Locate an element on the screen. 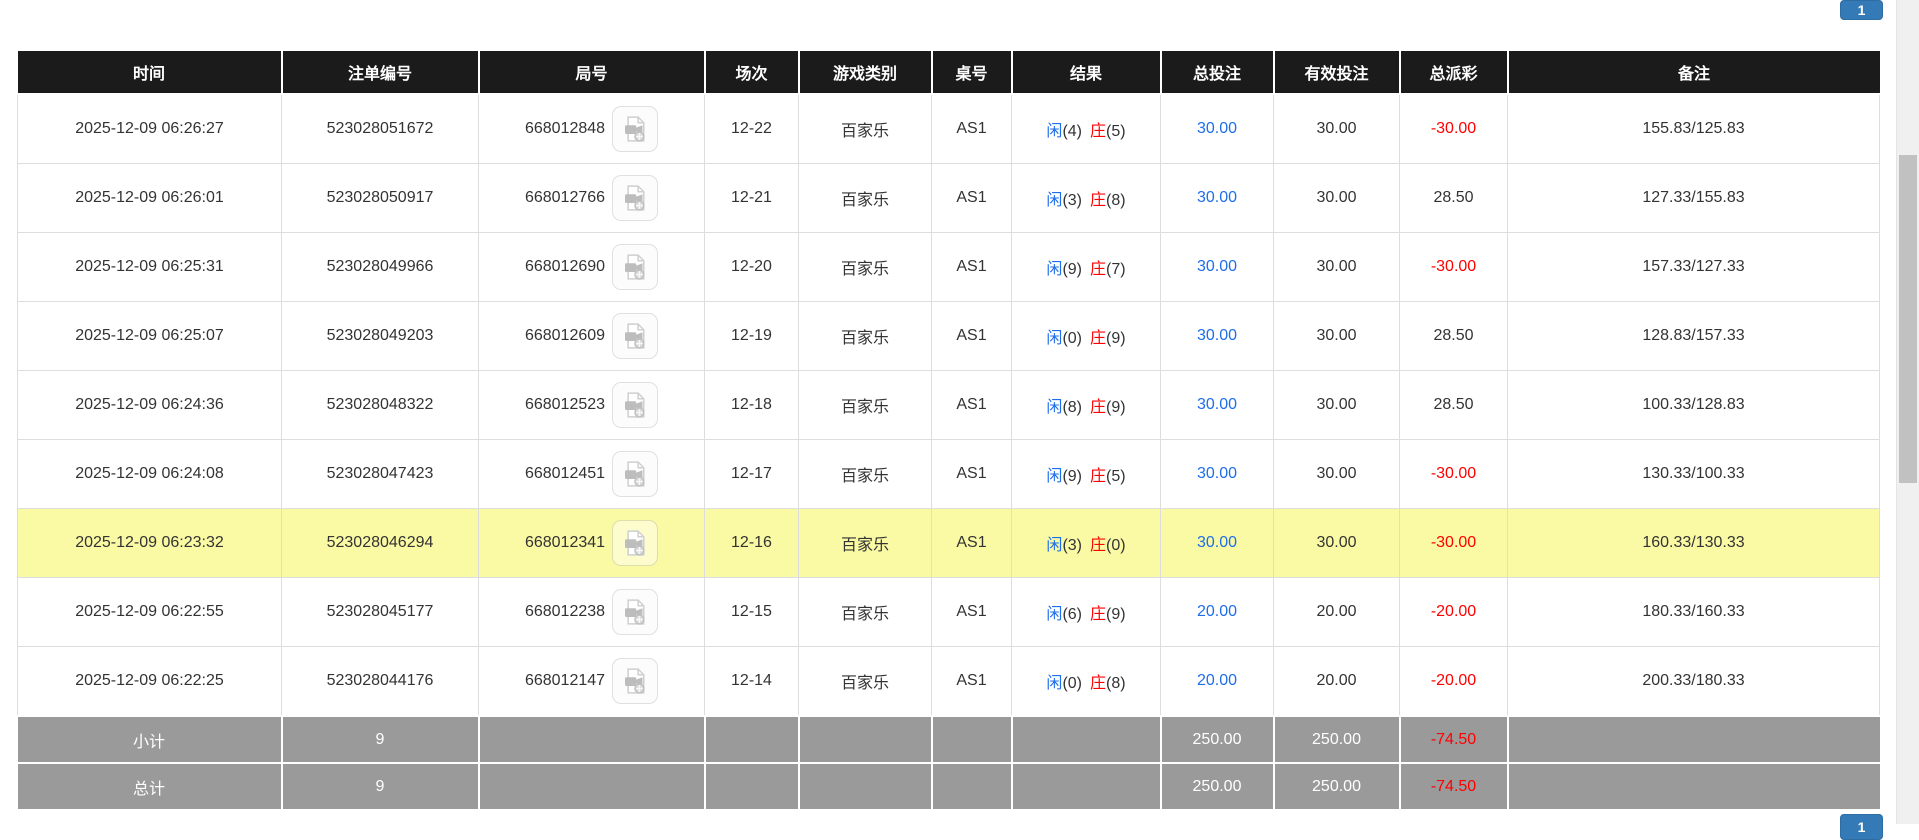 Image resolution: width=1919 pixels, height=840 pixels. cell-bet-number: 523028044176 is located at coordinates (380, 681).